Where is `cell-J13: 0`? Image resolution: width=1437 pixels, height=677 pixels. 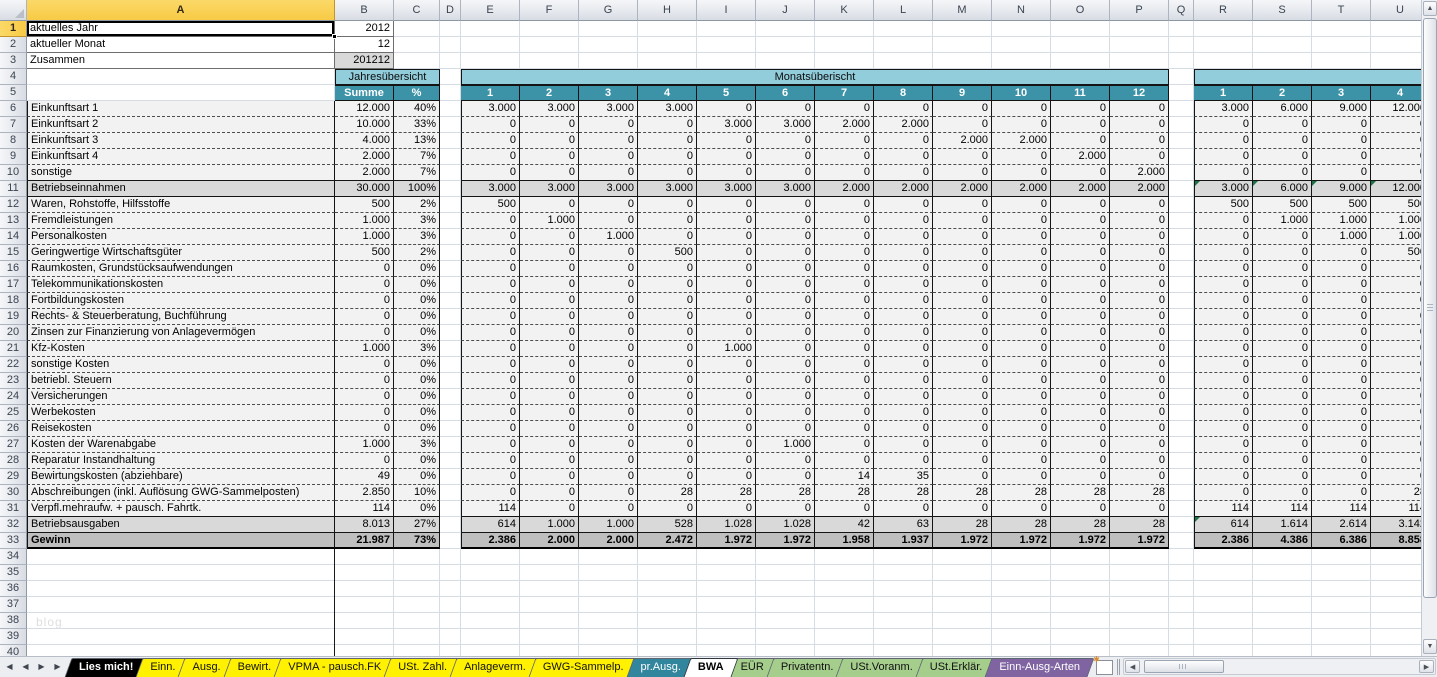
cell-J13: 0 is located at coordinates (785, 221).